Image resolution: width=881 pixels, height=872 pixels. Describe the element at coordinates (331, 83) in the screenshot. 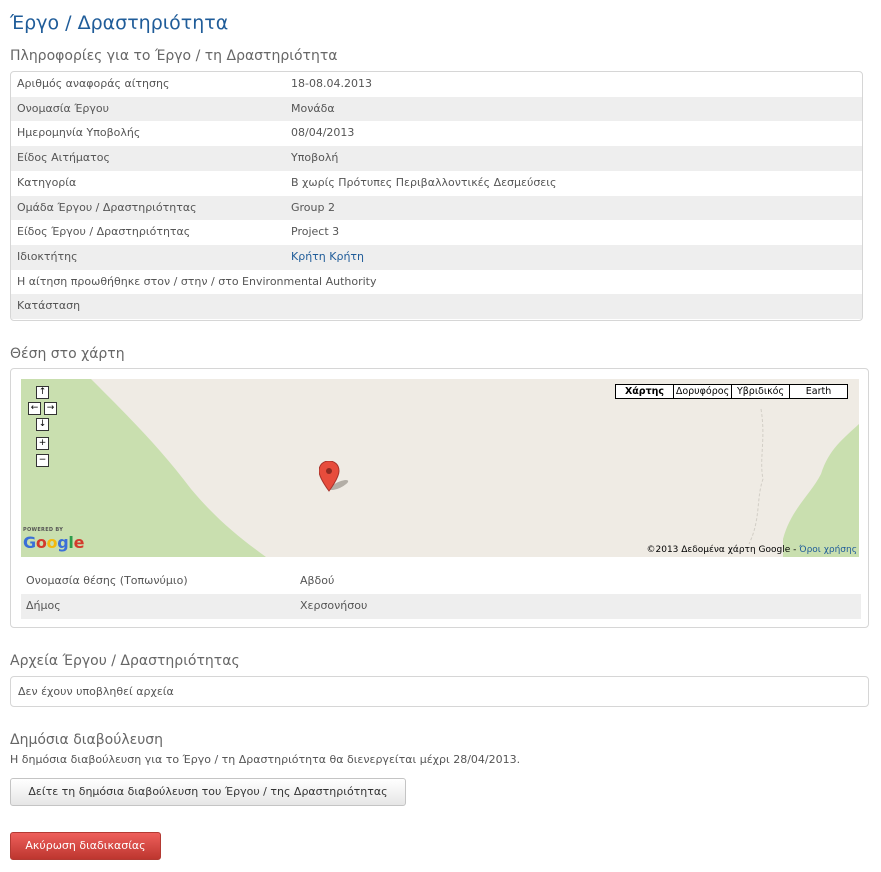

I see `info-value: 18-08.04.2013` at that location.